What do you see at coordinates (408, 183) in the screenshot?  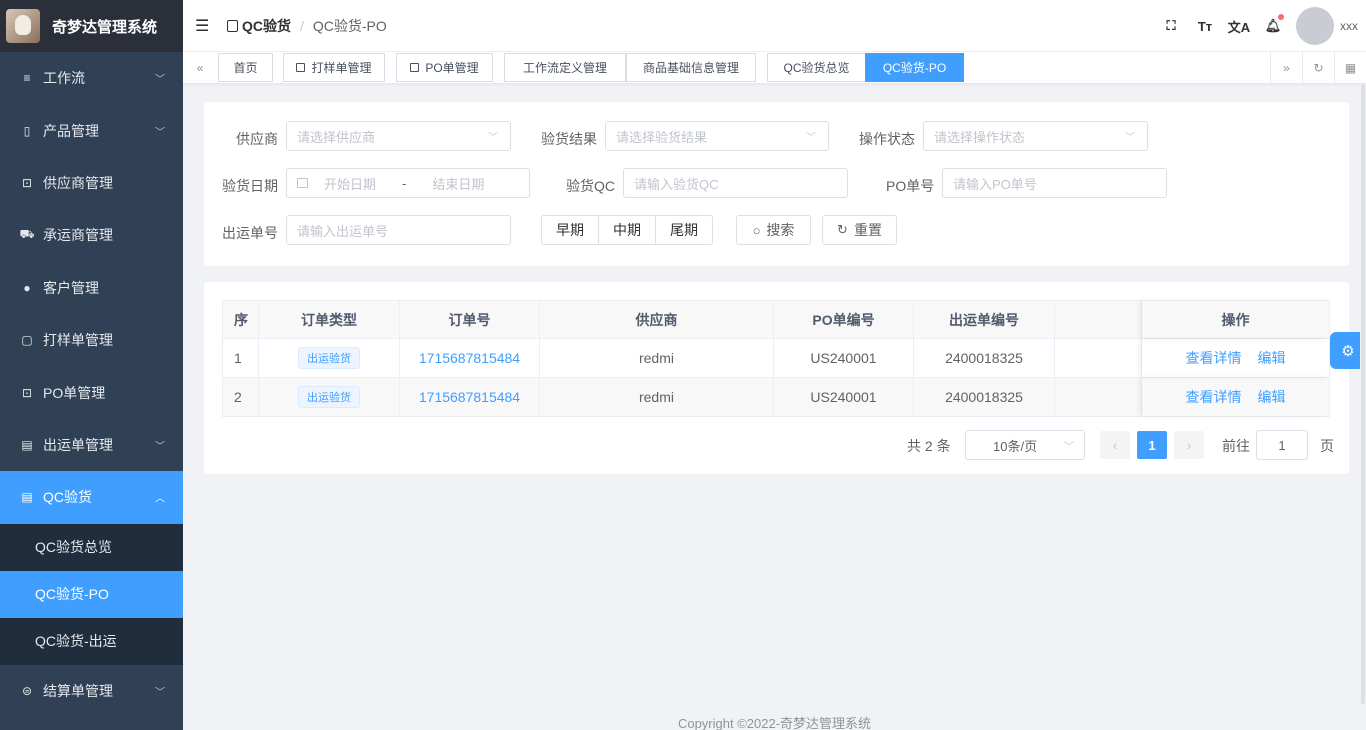 I see `date-range-picker: 开始日期 - 结束日期` at bounding box center [408, 183].